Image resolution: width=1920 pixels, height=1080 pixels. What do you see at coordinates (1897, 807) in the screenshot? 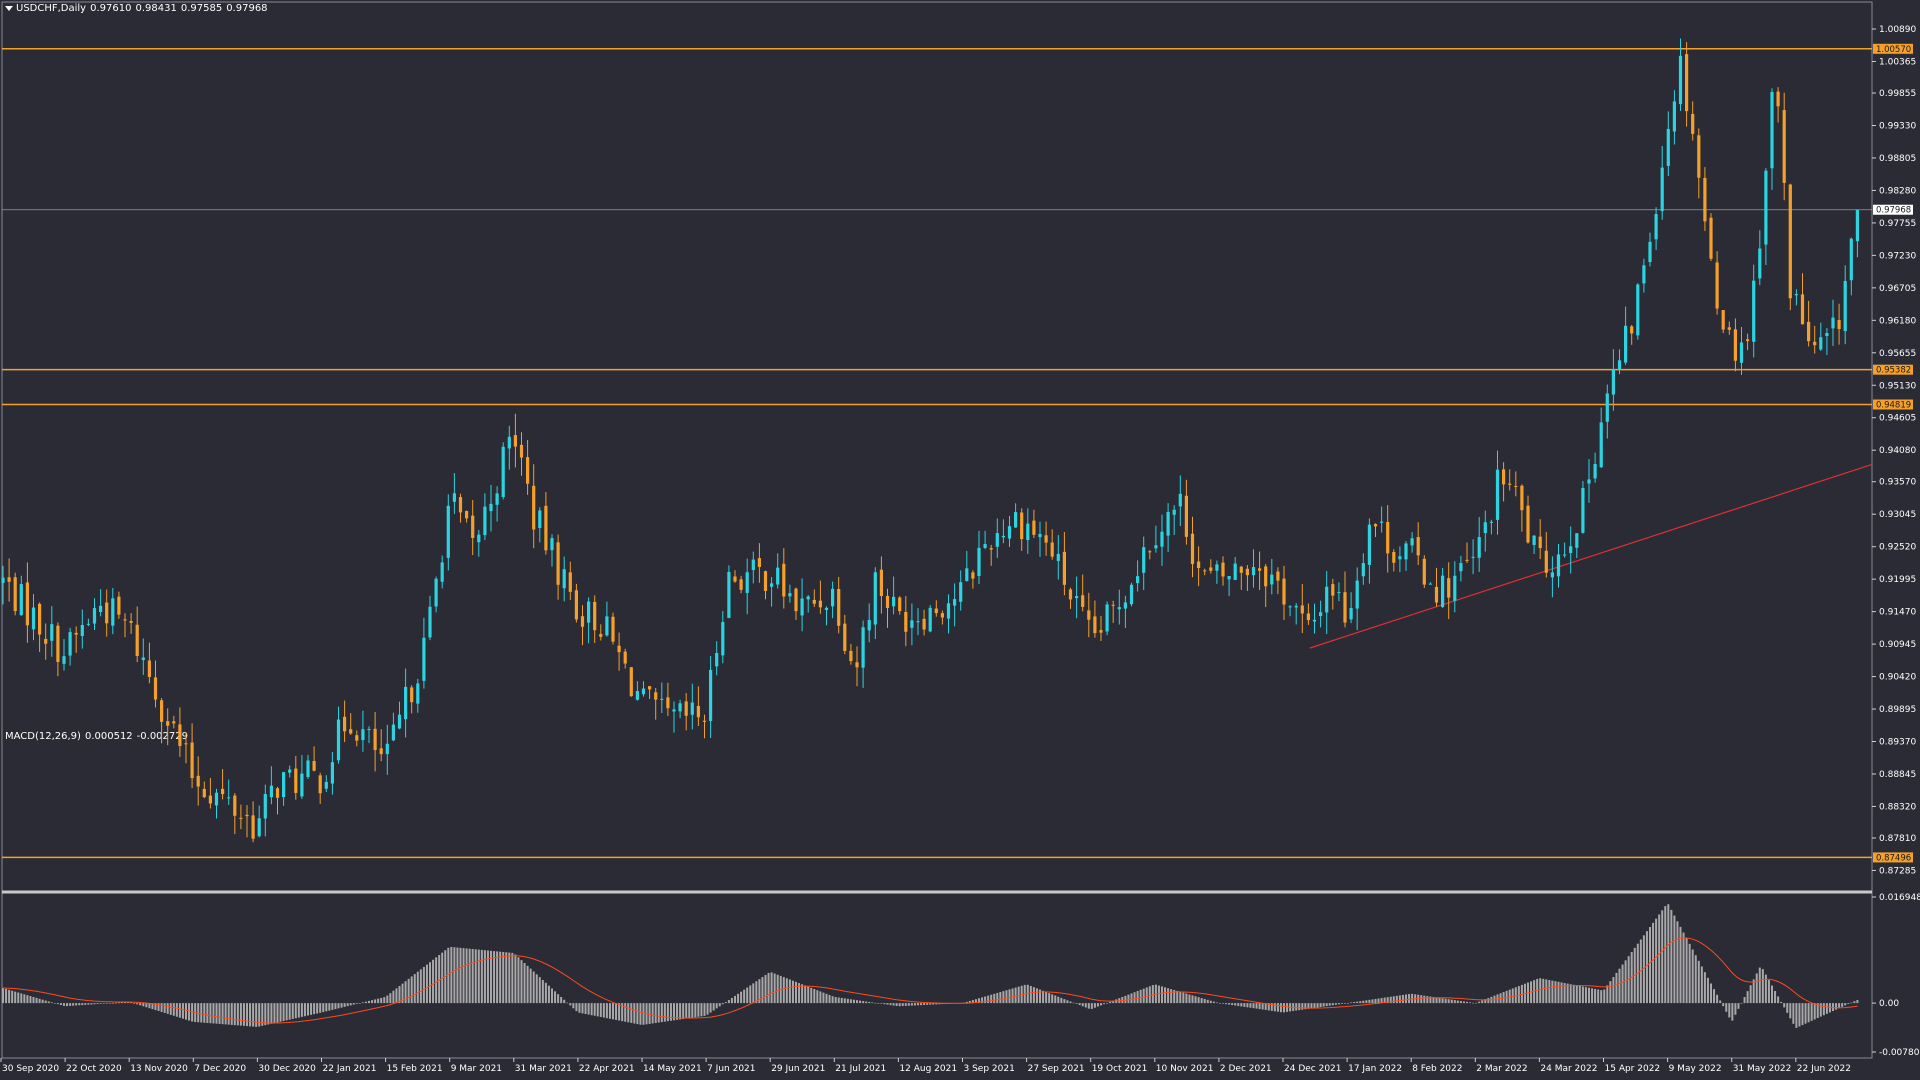
I see `price-tick-label: 0.88320` at bounding box center [1897, 807].